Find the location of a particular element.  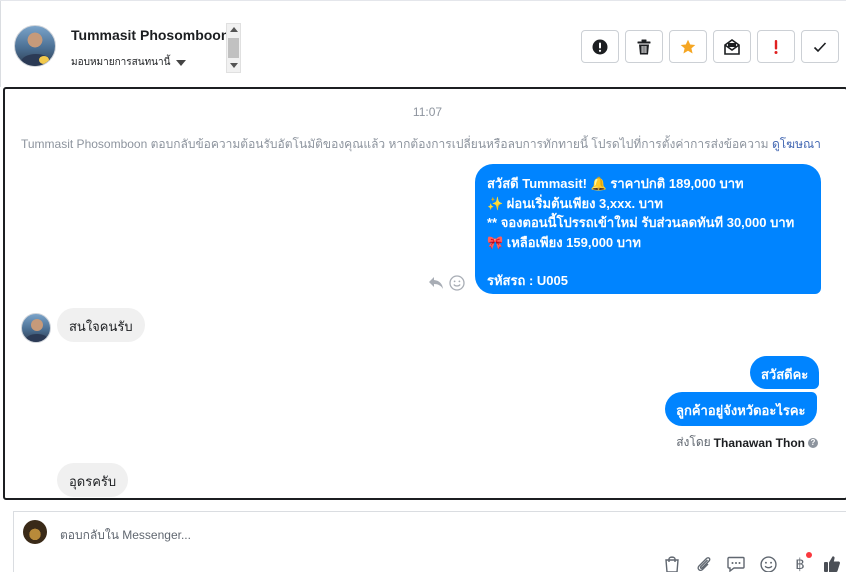

incoming-message-bubble: อุดรครับ is located at coordinates (93, 480).